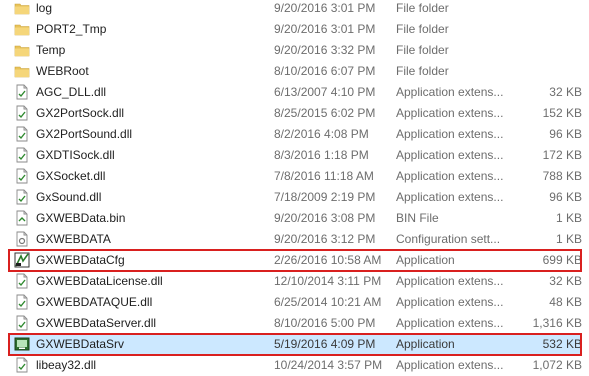 This screenshot has height=376, width=589. I want to click on file-name: GXDTISock.dll, so click(75, 155).